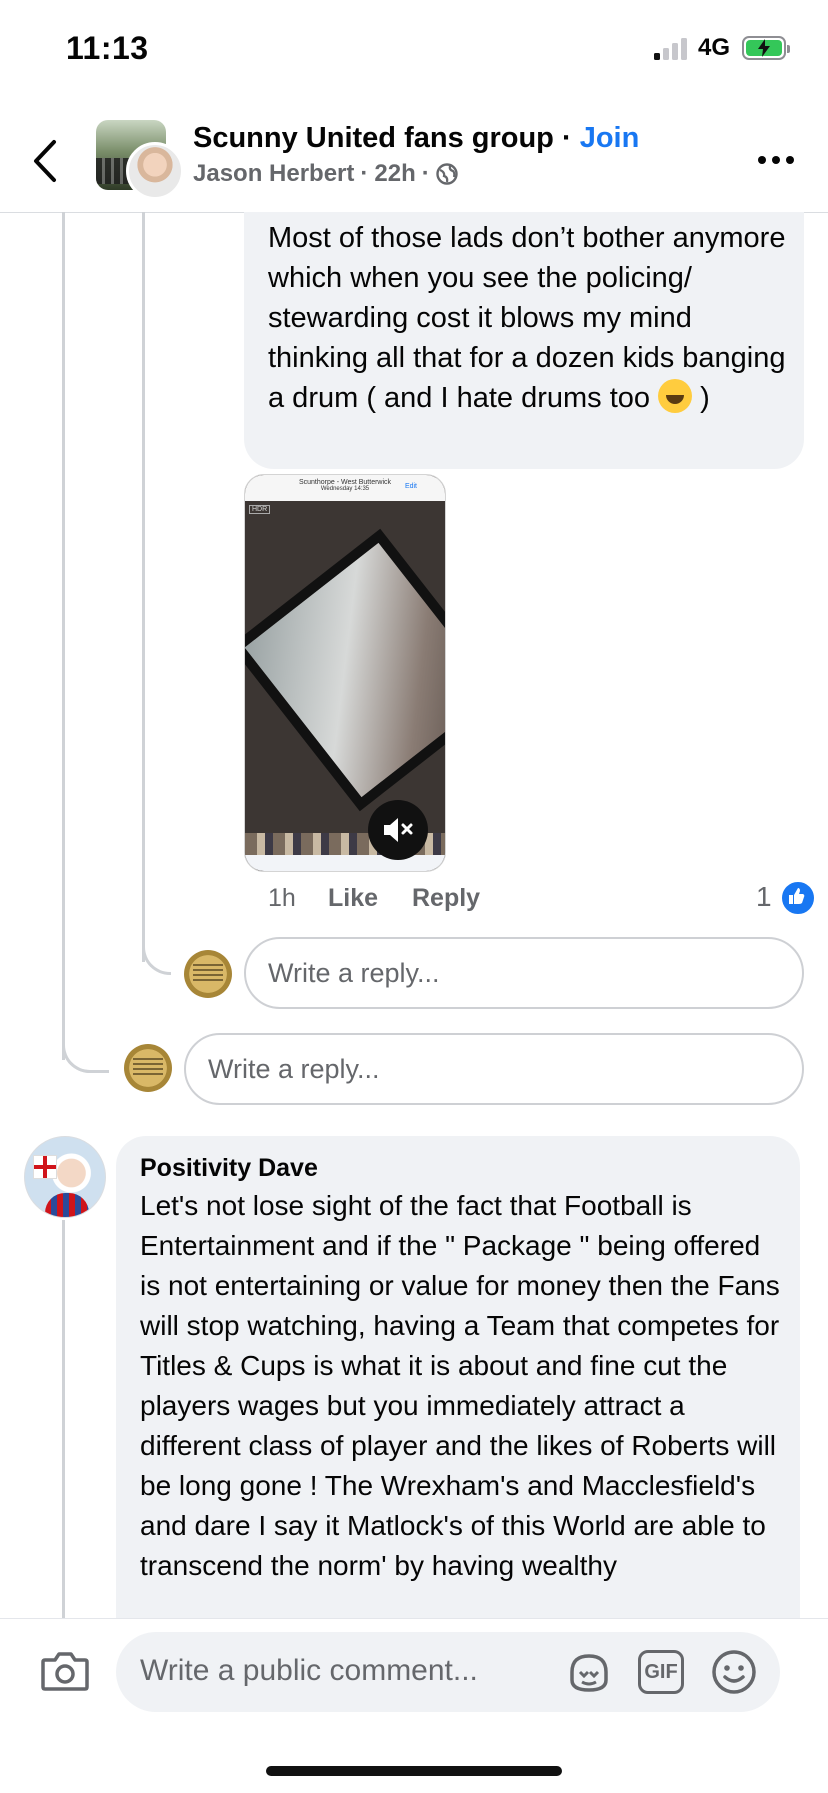  I want to click on speaker-muted-icon, so click(398, 830).